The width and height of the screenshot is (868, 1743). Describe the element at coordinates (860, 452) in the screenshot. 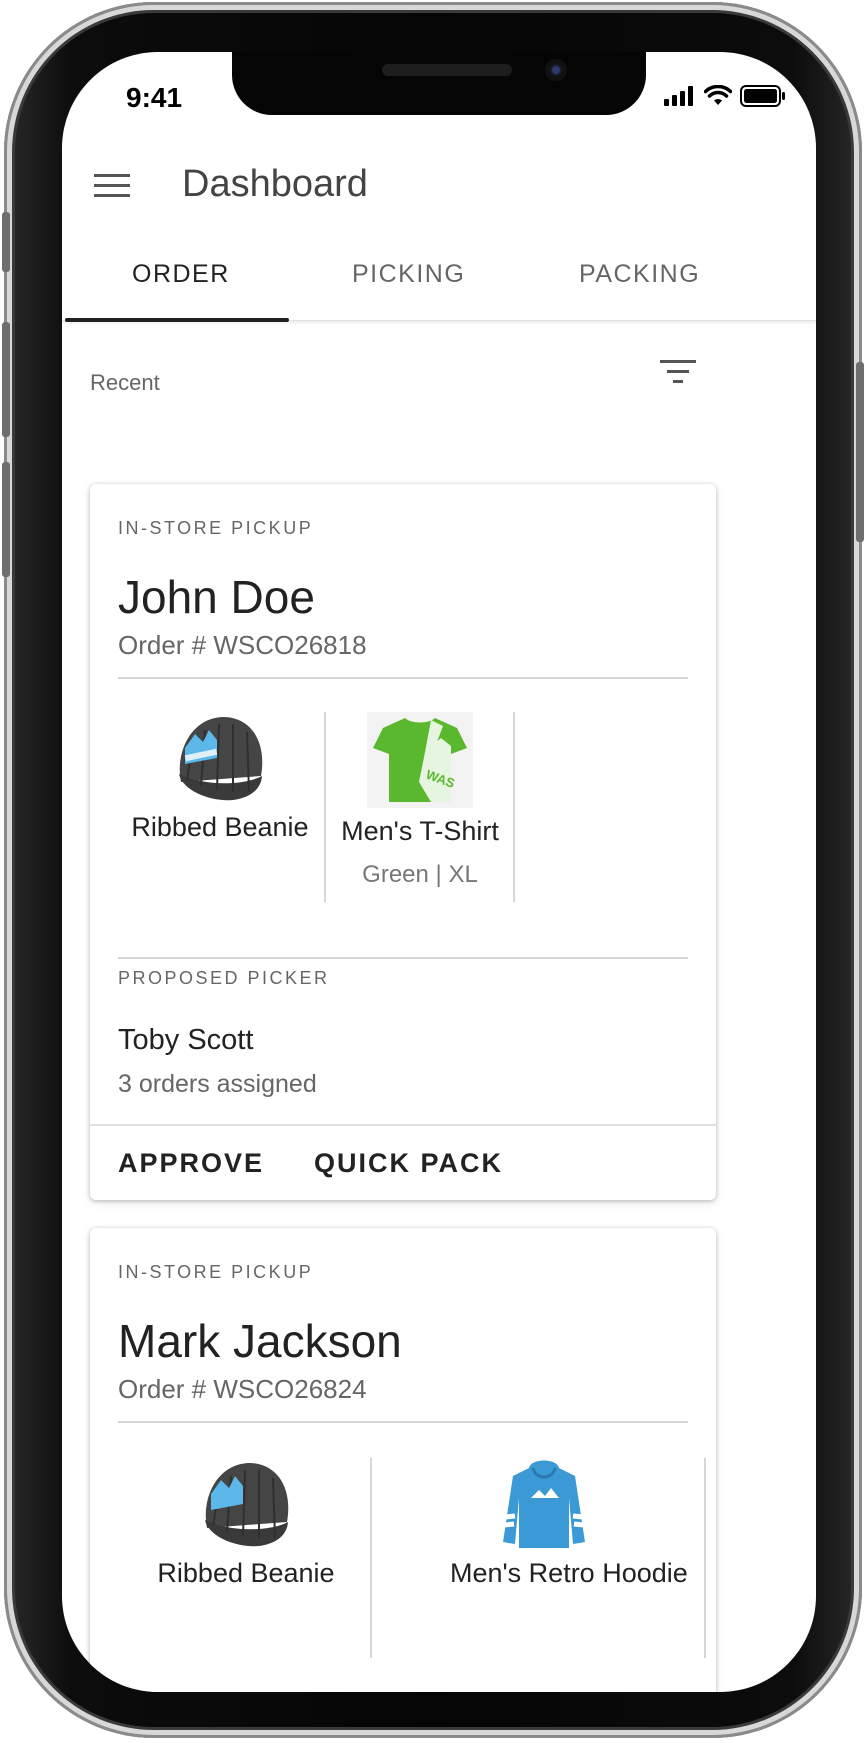

I see `power-button` at that location.